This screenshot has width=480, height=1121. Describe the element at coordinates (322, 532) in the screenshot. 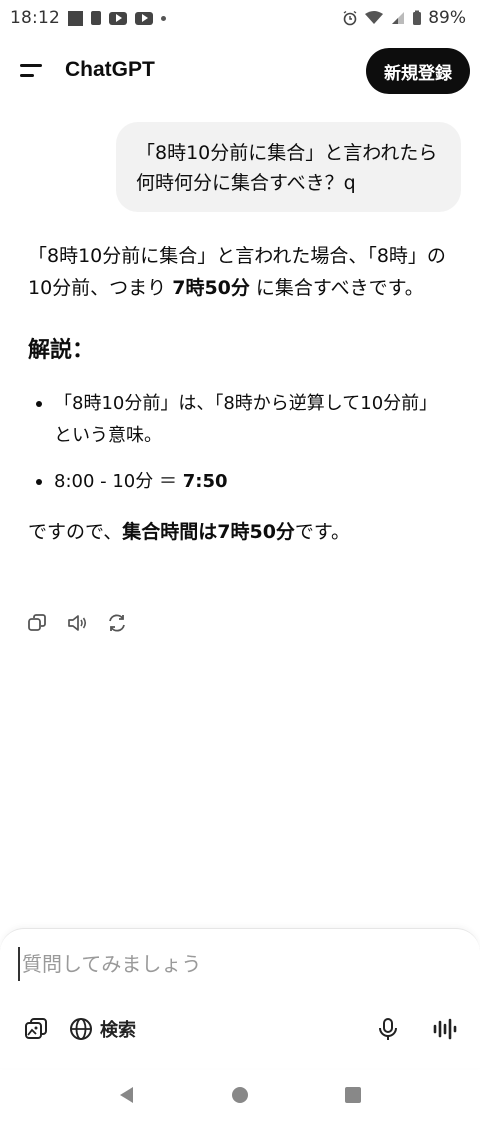

I see `conclusion-text-2: です。` at that location.